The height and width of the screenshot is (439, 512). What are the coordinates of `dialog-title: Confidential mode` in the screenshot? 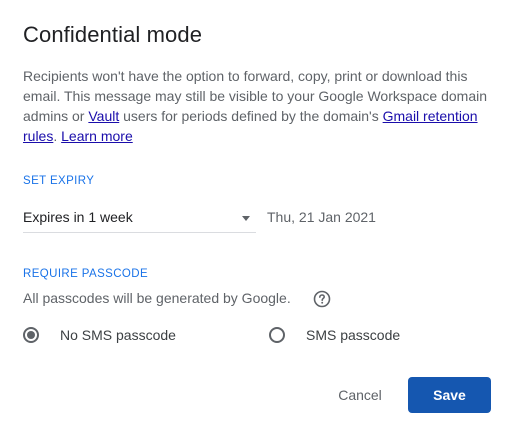 It's located at (113, 34).